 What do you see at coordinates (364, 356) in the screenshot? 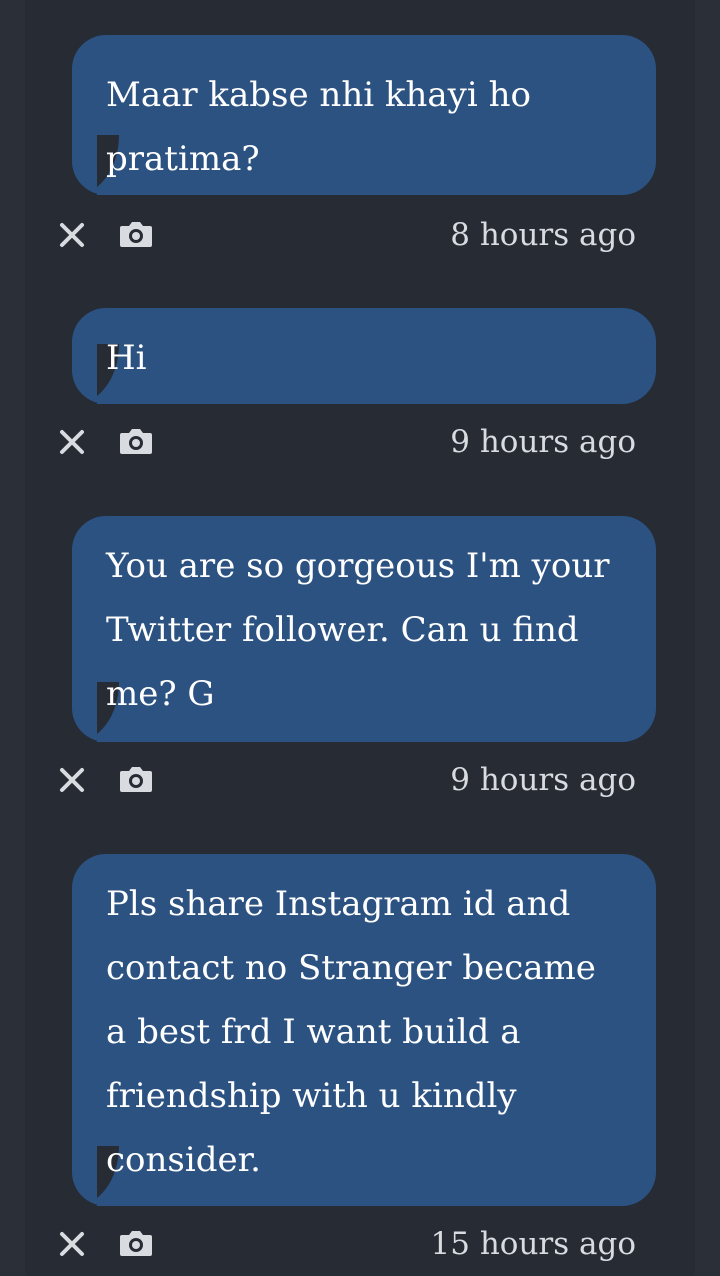
I see `message-bubble: Hi` at bounding box center [364, 356].